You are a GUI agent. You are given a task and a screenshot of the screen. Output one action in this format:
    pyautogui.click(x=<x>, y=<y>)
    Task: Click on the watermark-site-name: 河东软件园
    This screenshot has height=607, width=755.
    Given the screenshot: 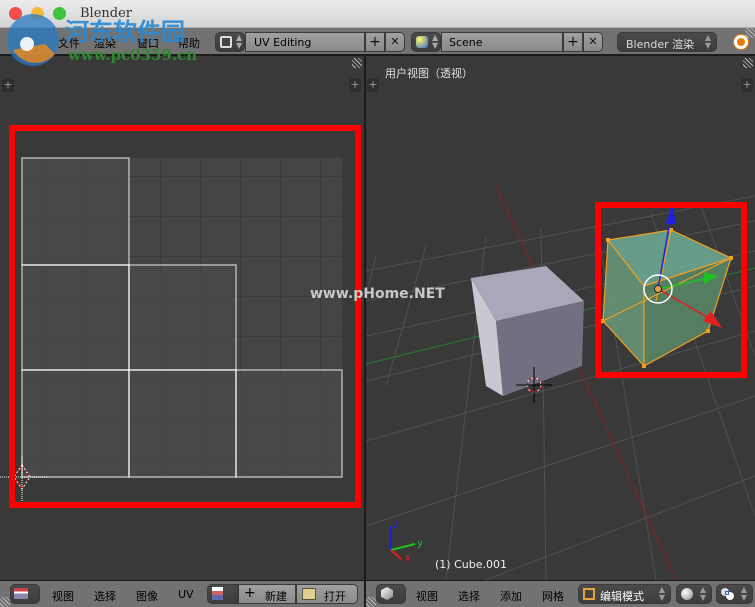 What is the action you would take?
    pyautogui.click(x=125, y=32)
    